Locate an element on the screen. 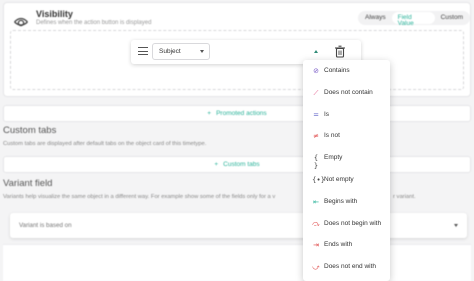 This screenshot has height=281, width=474. operator-option-label: Empty is located at coordinates (333, 158).